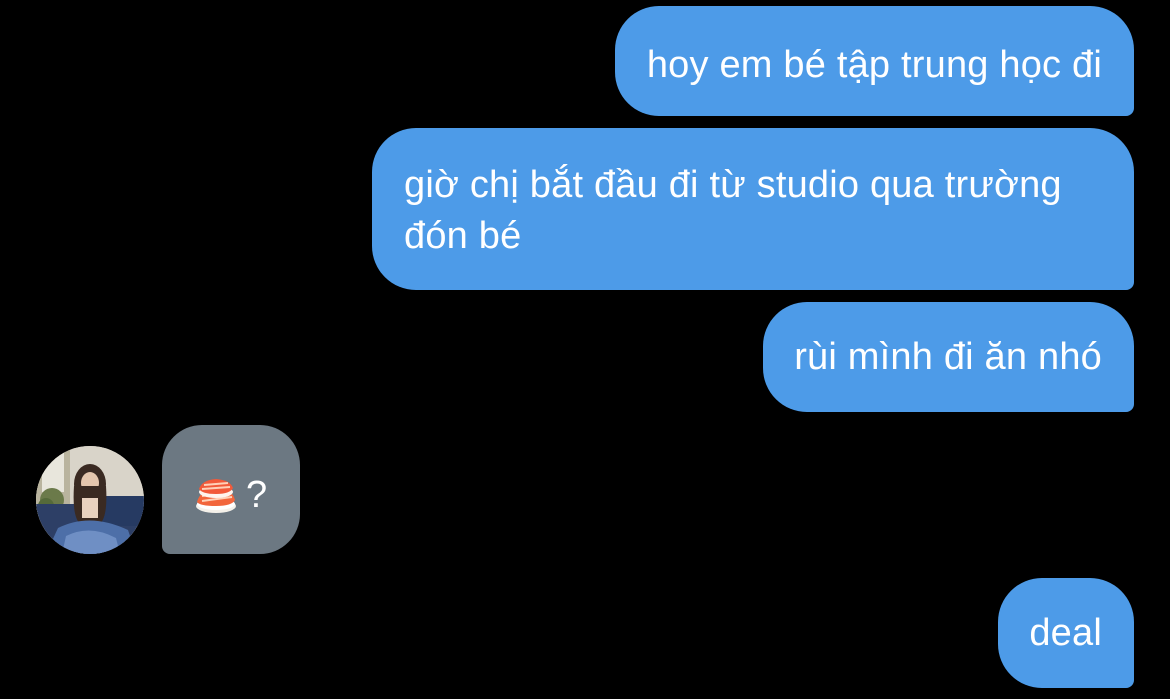  I want to click on message-text: rùi mình đi ăn nhó, so click(948, 357).